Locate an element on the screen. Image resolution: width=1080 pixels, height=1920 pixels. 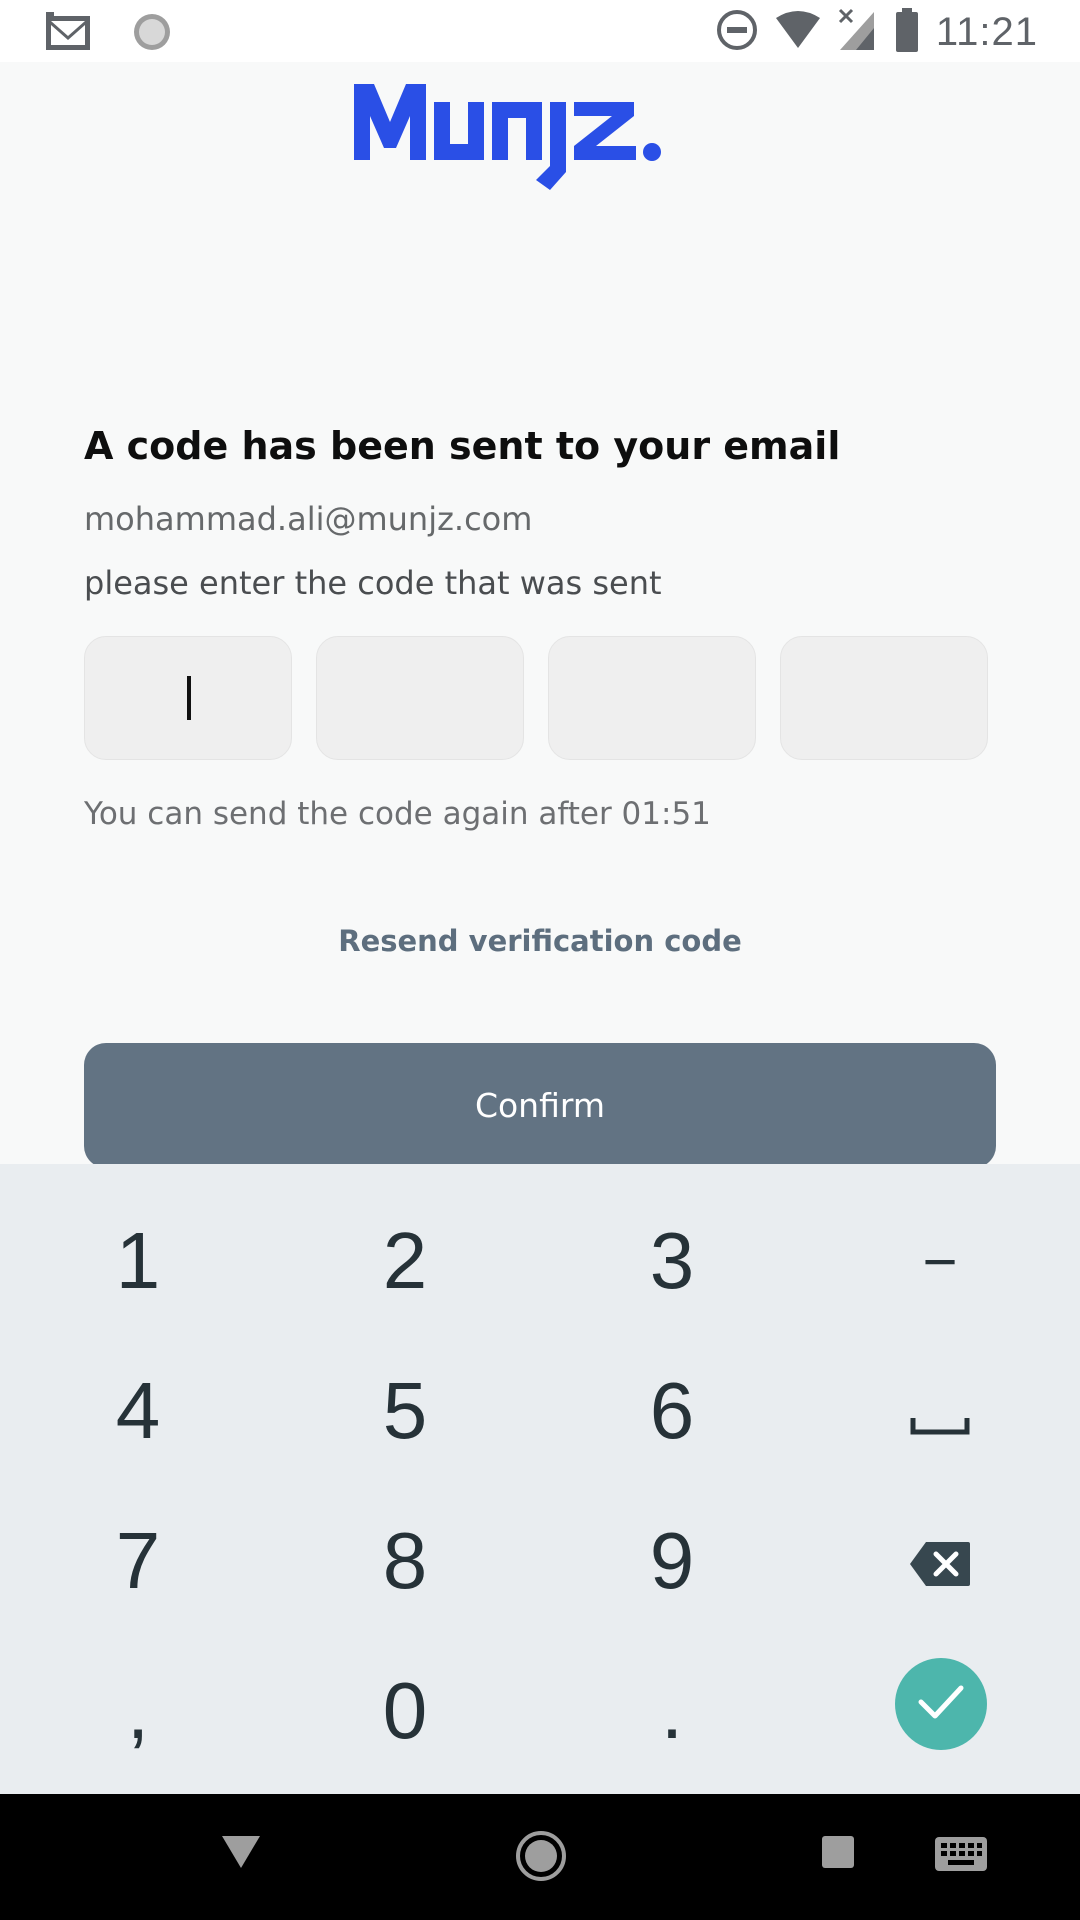
wifi-icon is located at coordinates (798, 32).